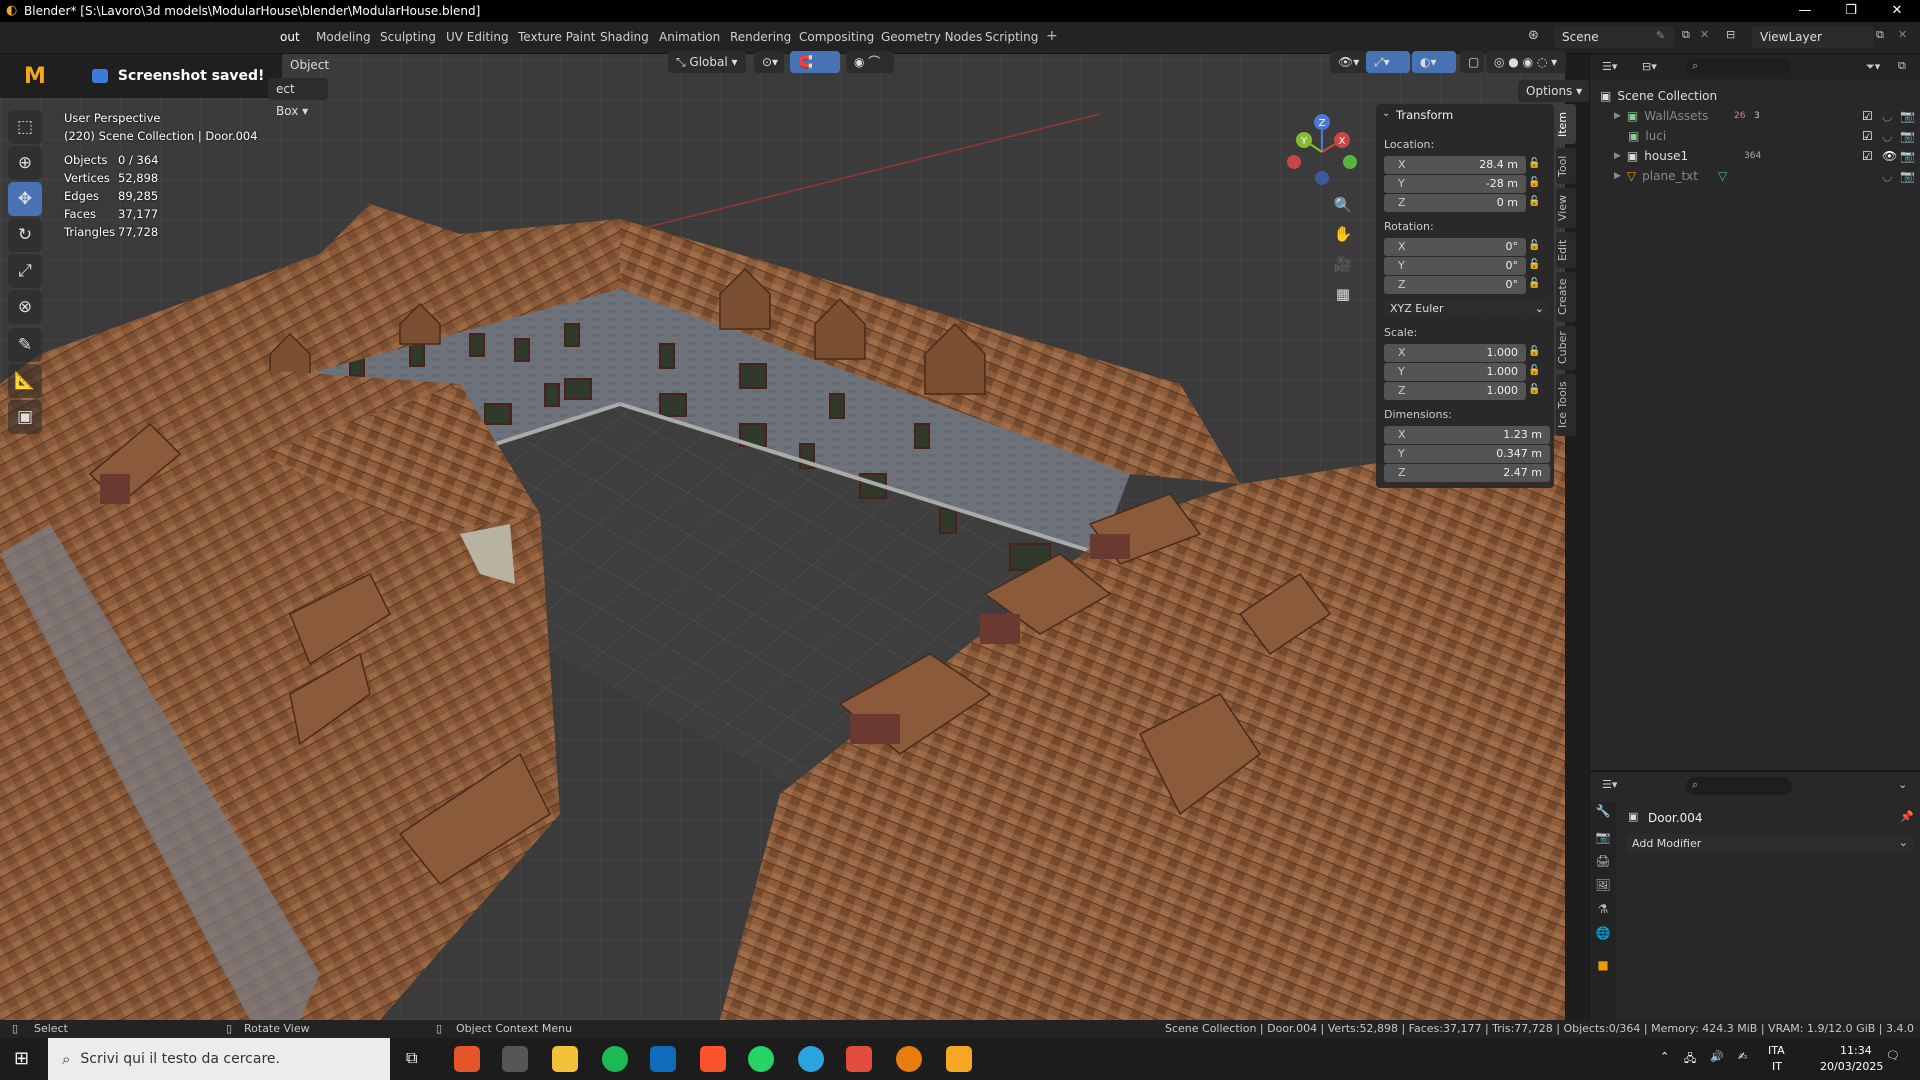 The width and height of the screenshot is (1920, 1080). What do you see at coordinates (219, 1059) in the screenshot?
I see `taskbar-search-input: ⌕ Scrivi qui il testo da cercare.` at bounding box center [219, 1059].